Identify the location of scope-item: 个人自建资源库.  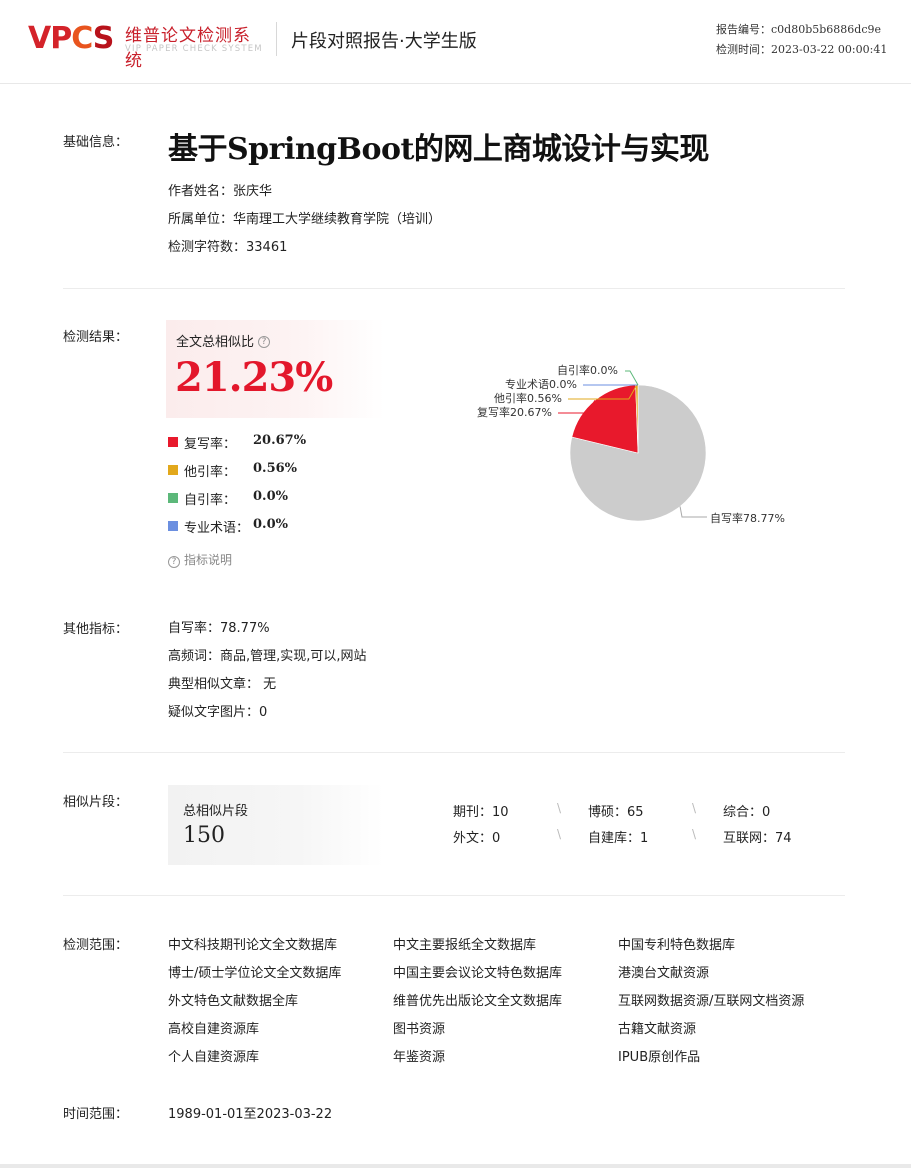
(214, 1057).